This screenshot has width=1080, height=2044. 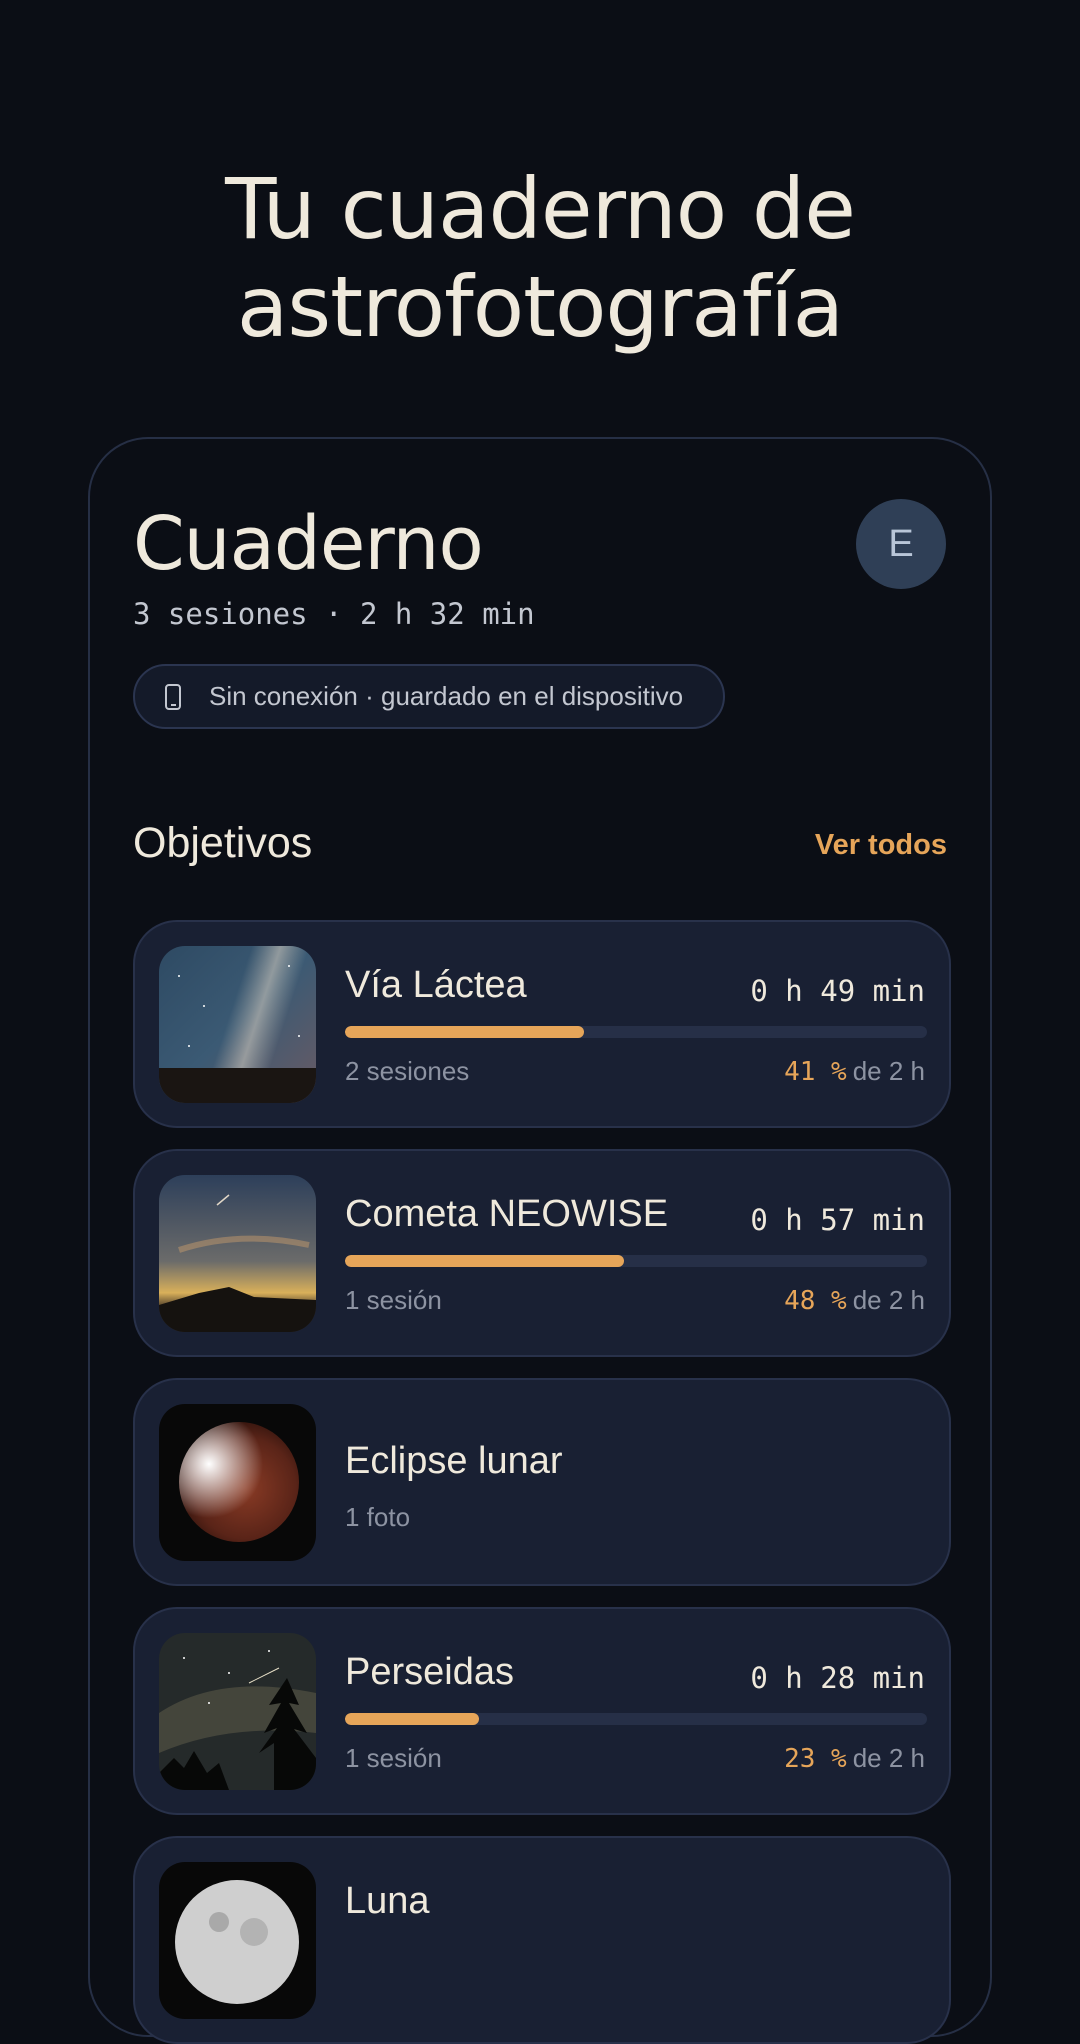 I want to click on objective-name: Eclipse lunar, so click(x=454, y=1461).